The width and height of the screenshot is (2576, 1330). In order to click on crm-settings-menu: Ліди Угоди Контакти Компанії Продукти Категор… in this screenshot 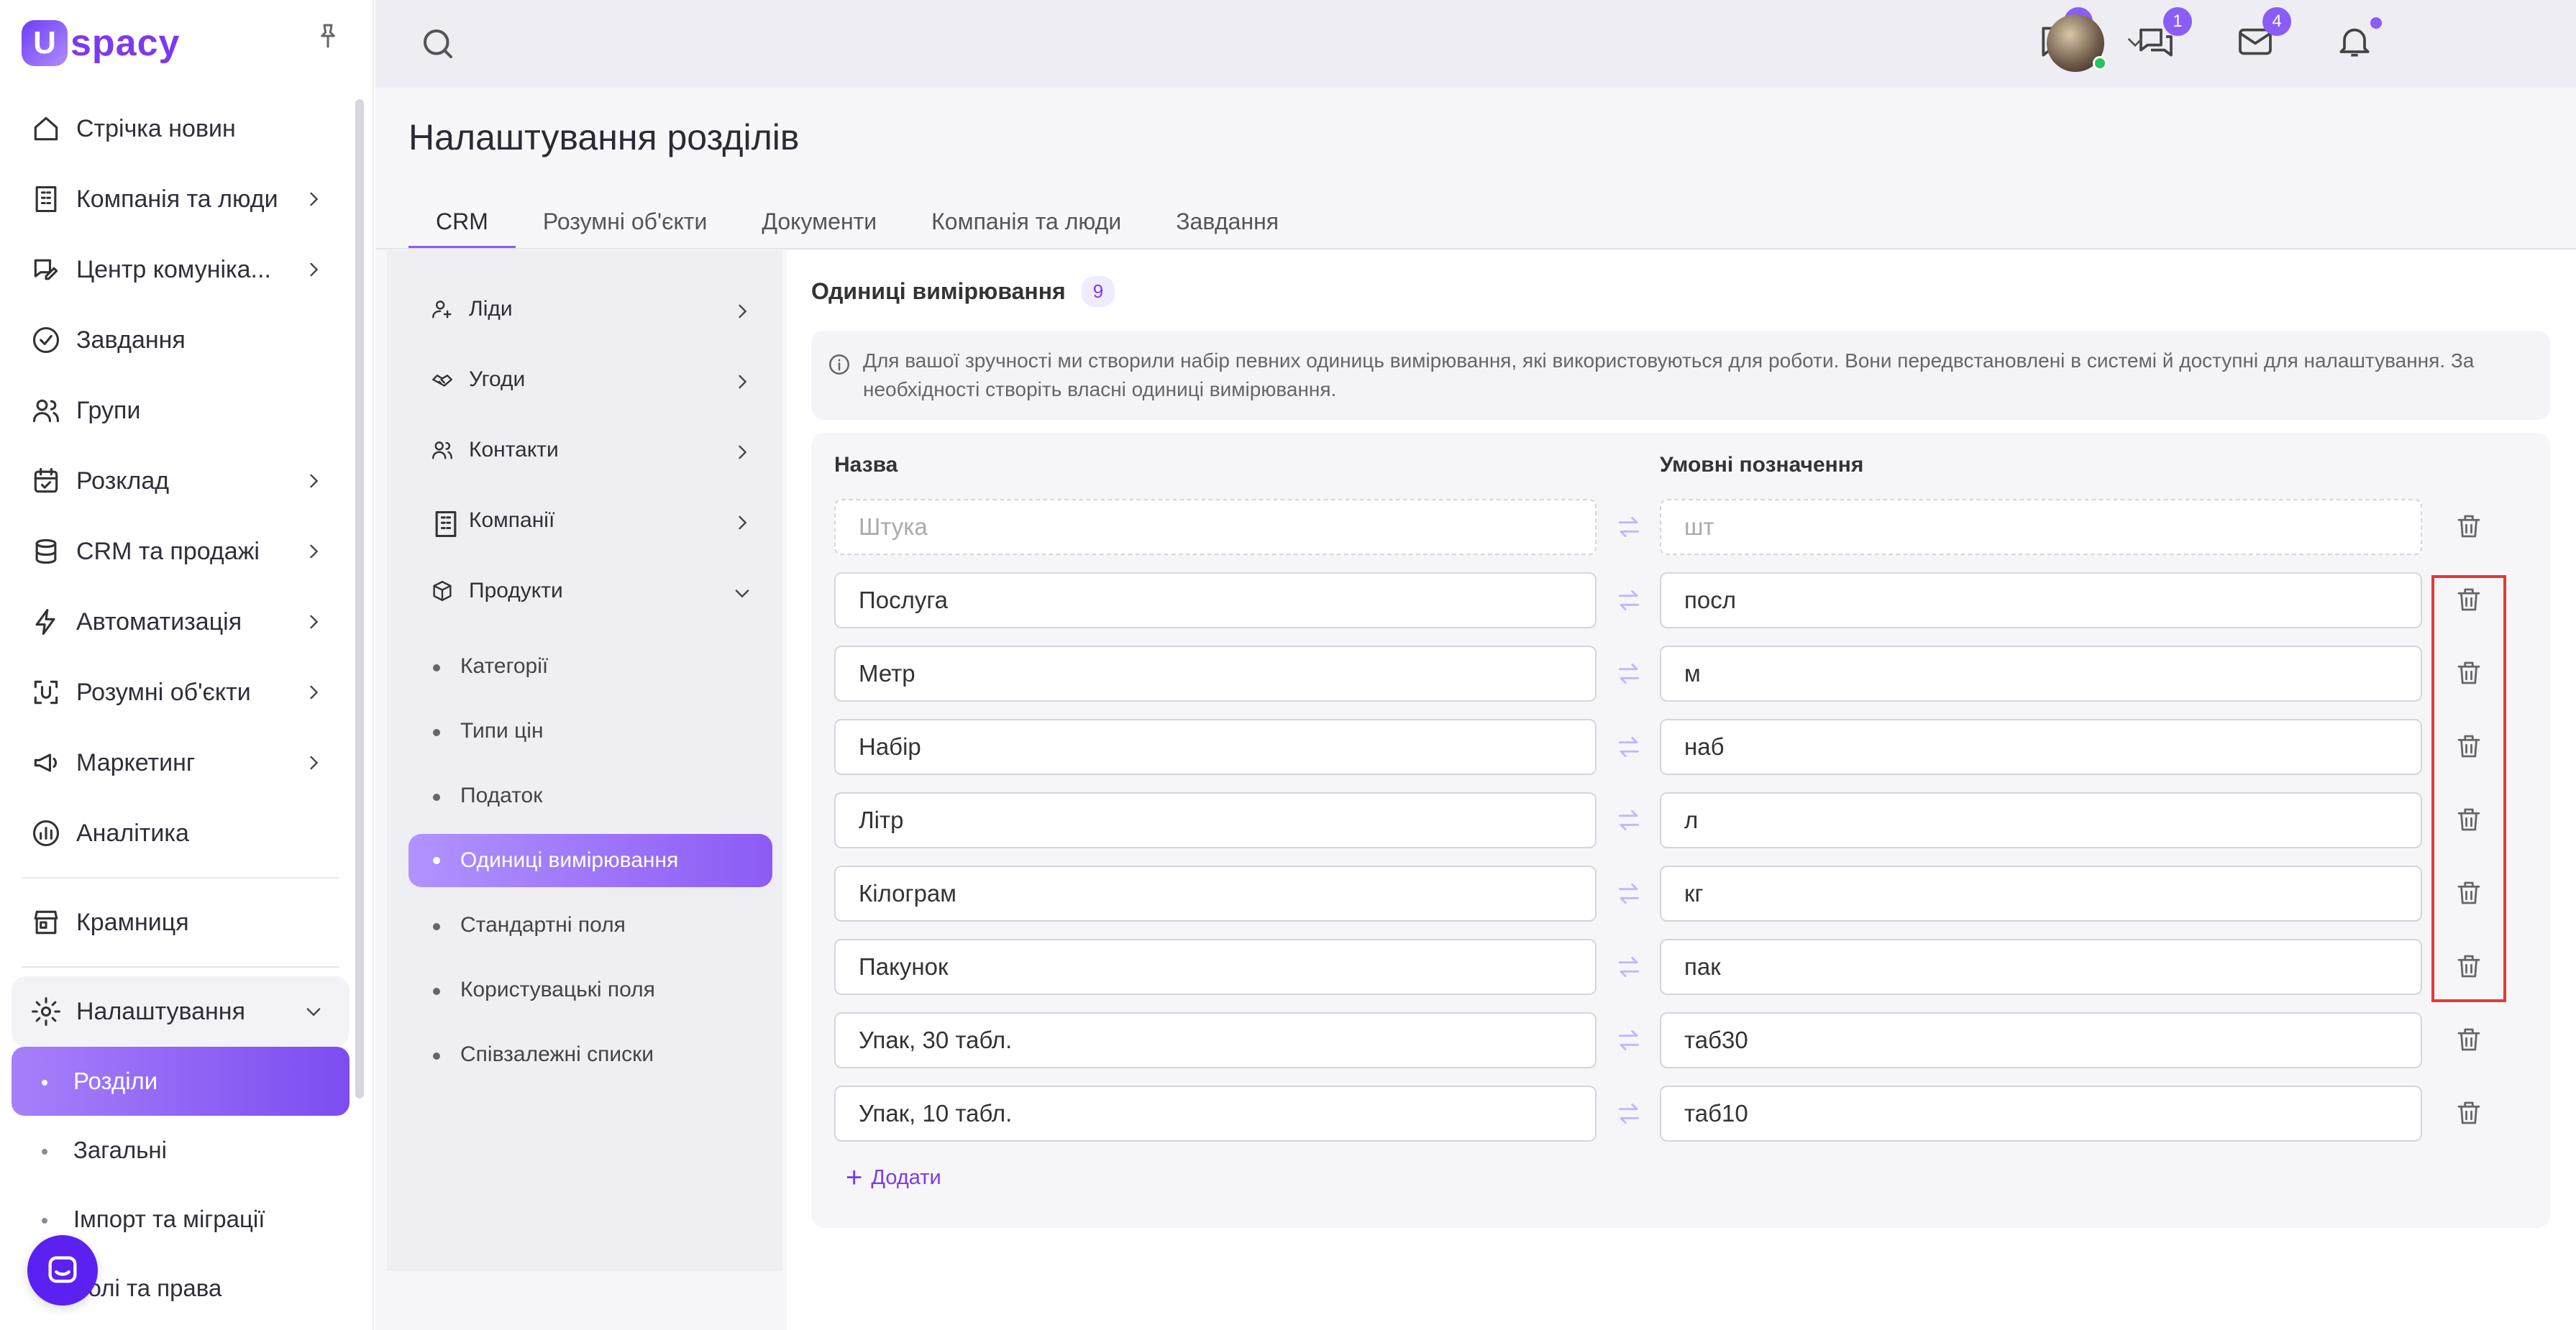, I will do `click(590, 684)`.